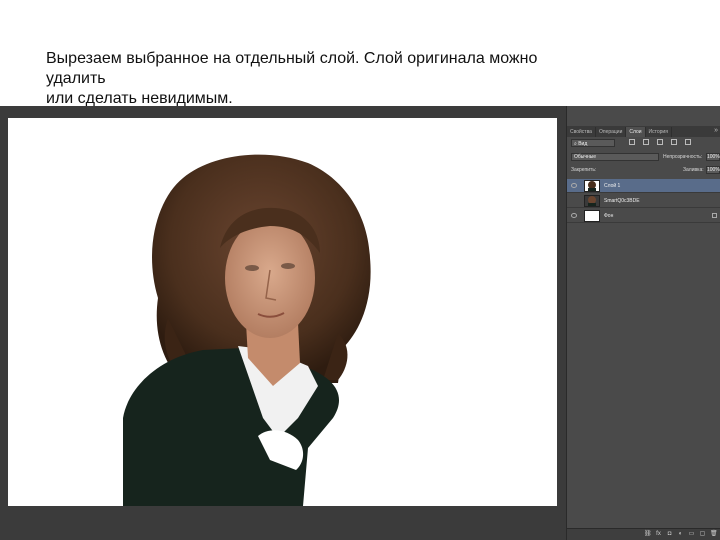  I want to click on tab-history: История, so click(659, 132).